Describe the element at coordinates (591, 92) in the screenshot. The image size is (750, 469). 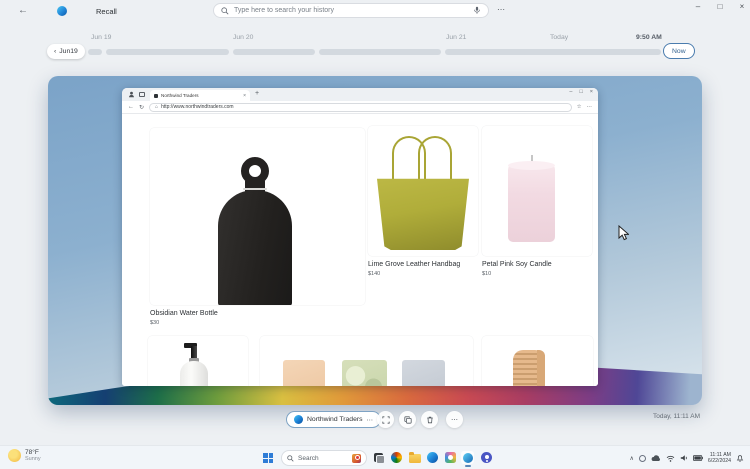
I see `browser-close-icon: ×` at that location.